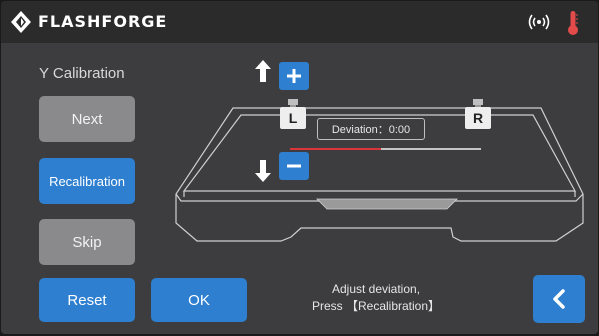 Image resolution: width=599 pixels, height=336 pixels. Describe the element at coordinates (263, 171) in the screenshot. I see `arrow-down-icon` at that location.